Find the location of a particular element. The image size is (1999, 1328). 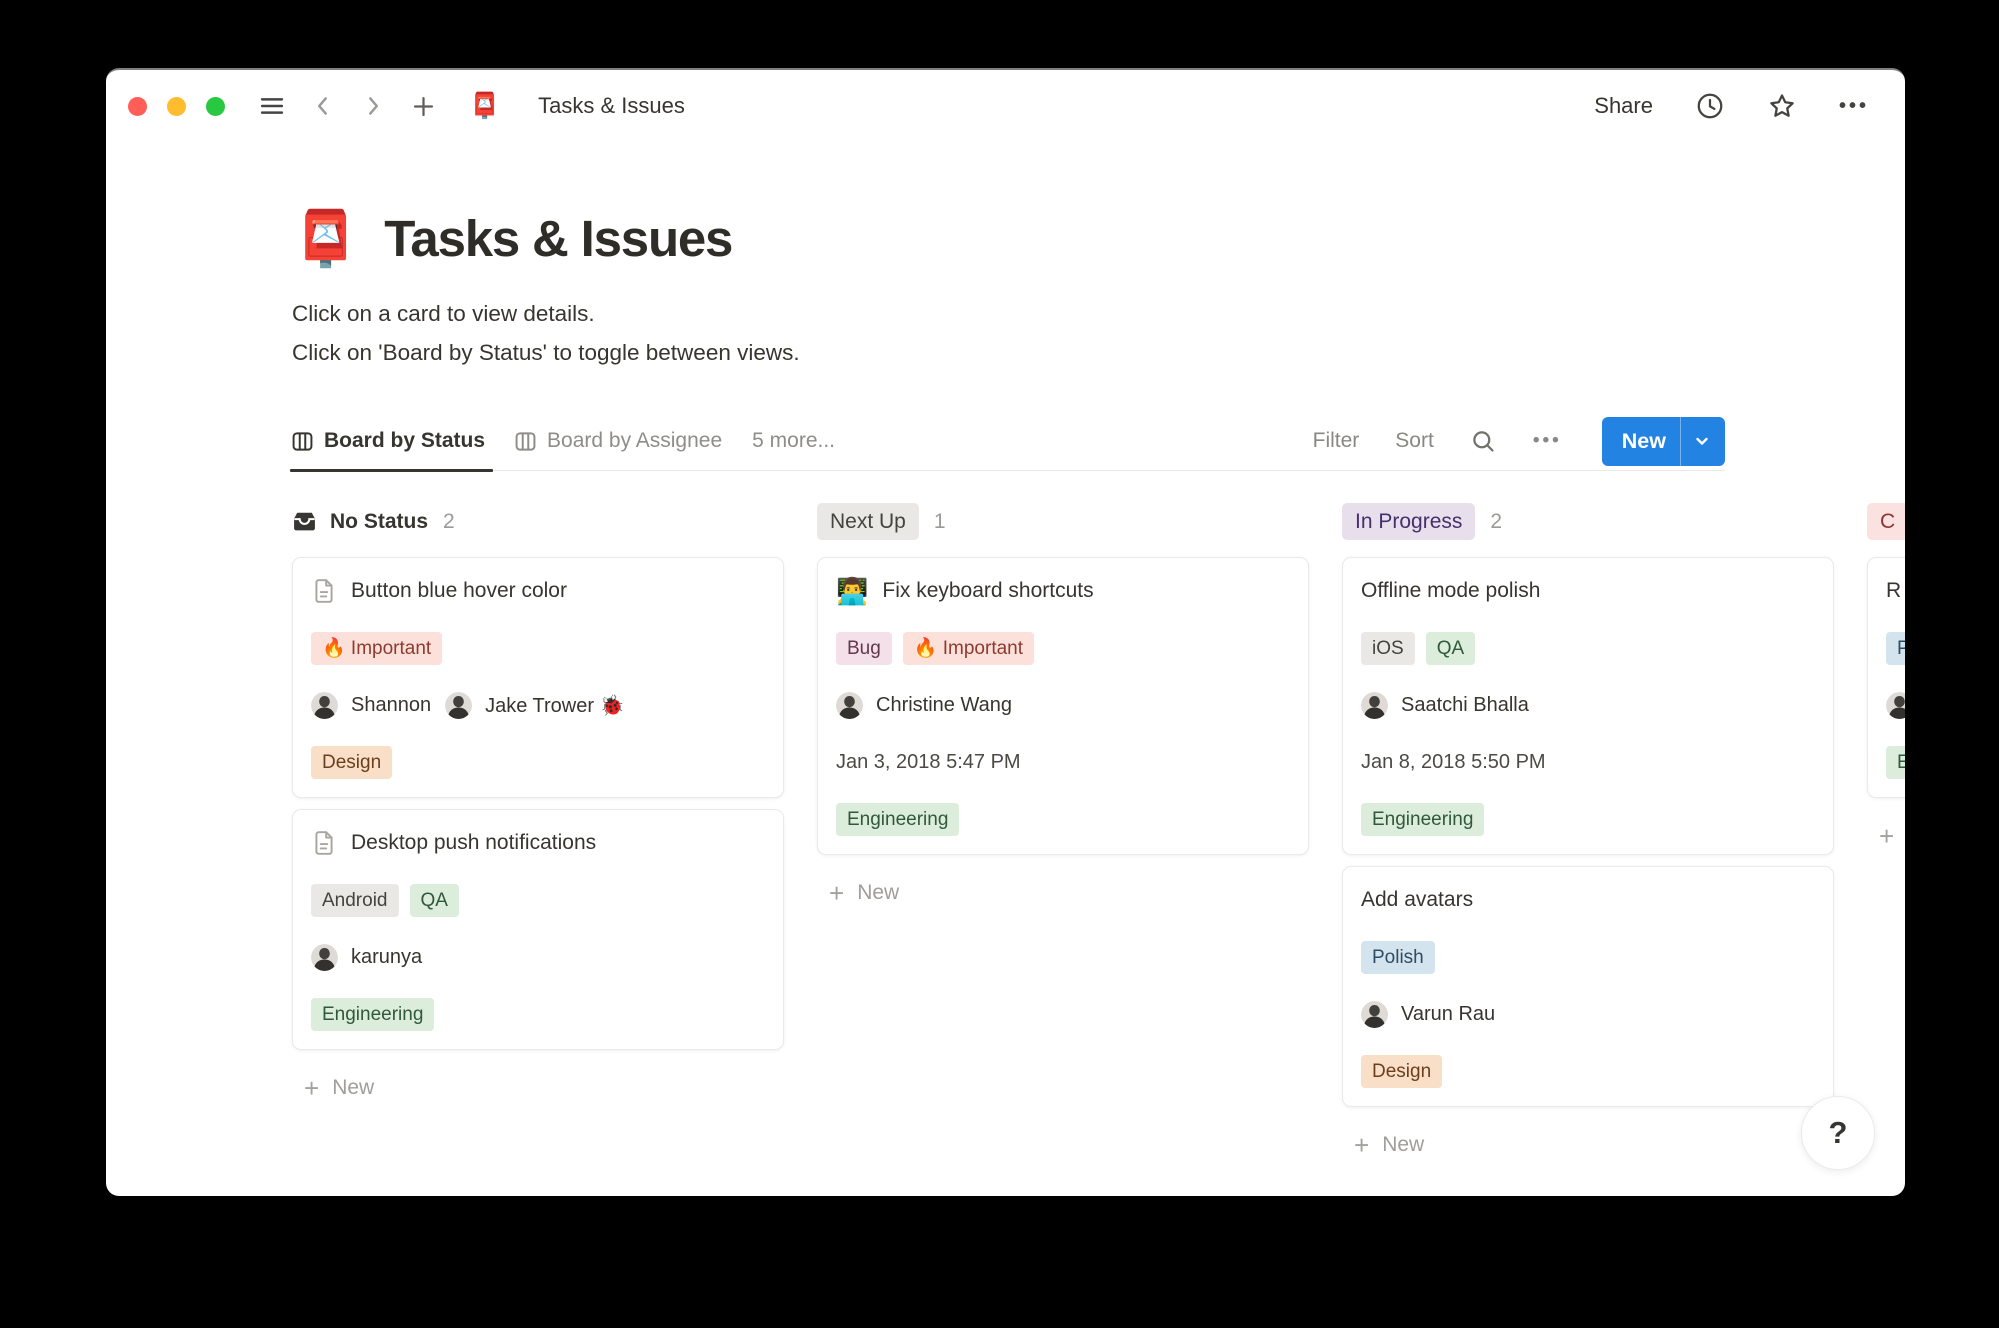

card-title-row: Add avatars is located at coordinates (1588, 900).